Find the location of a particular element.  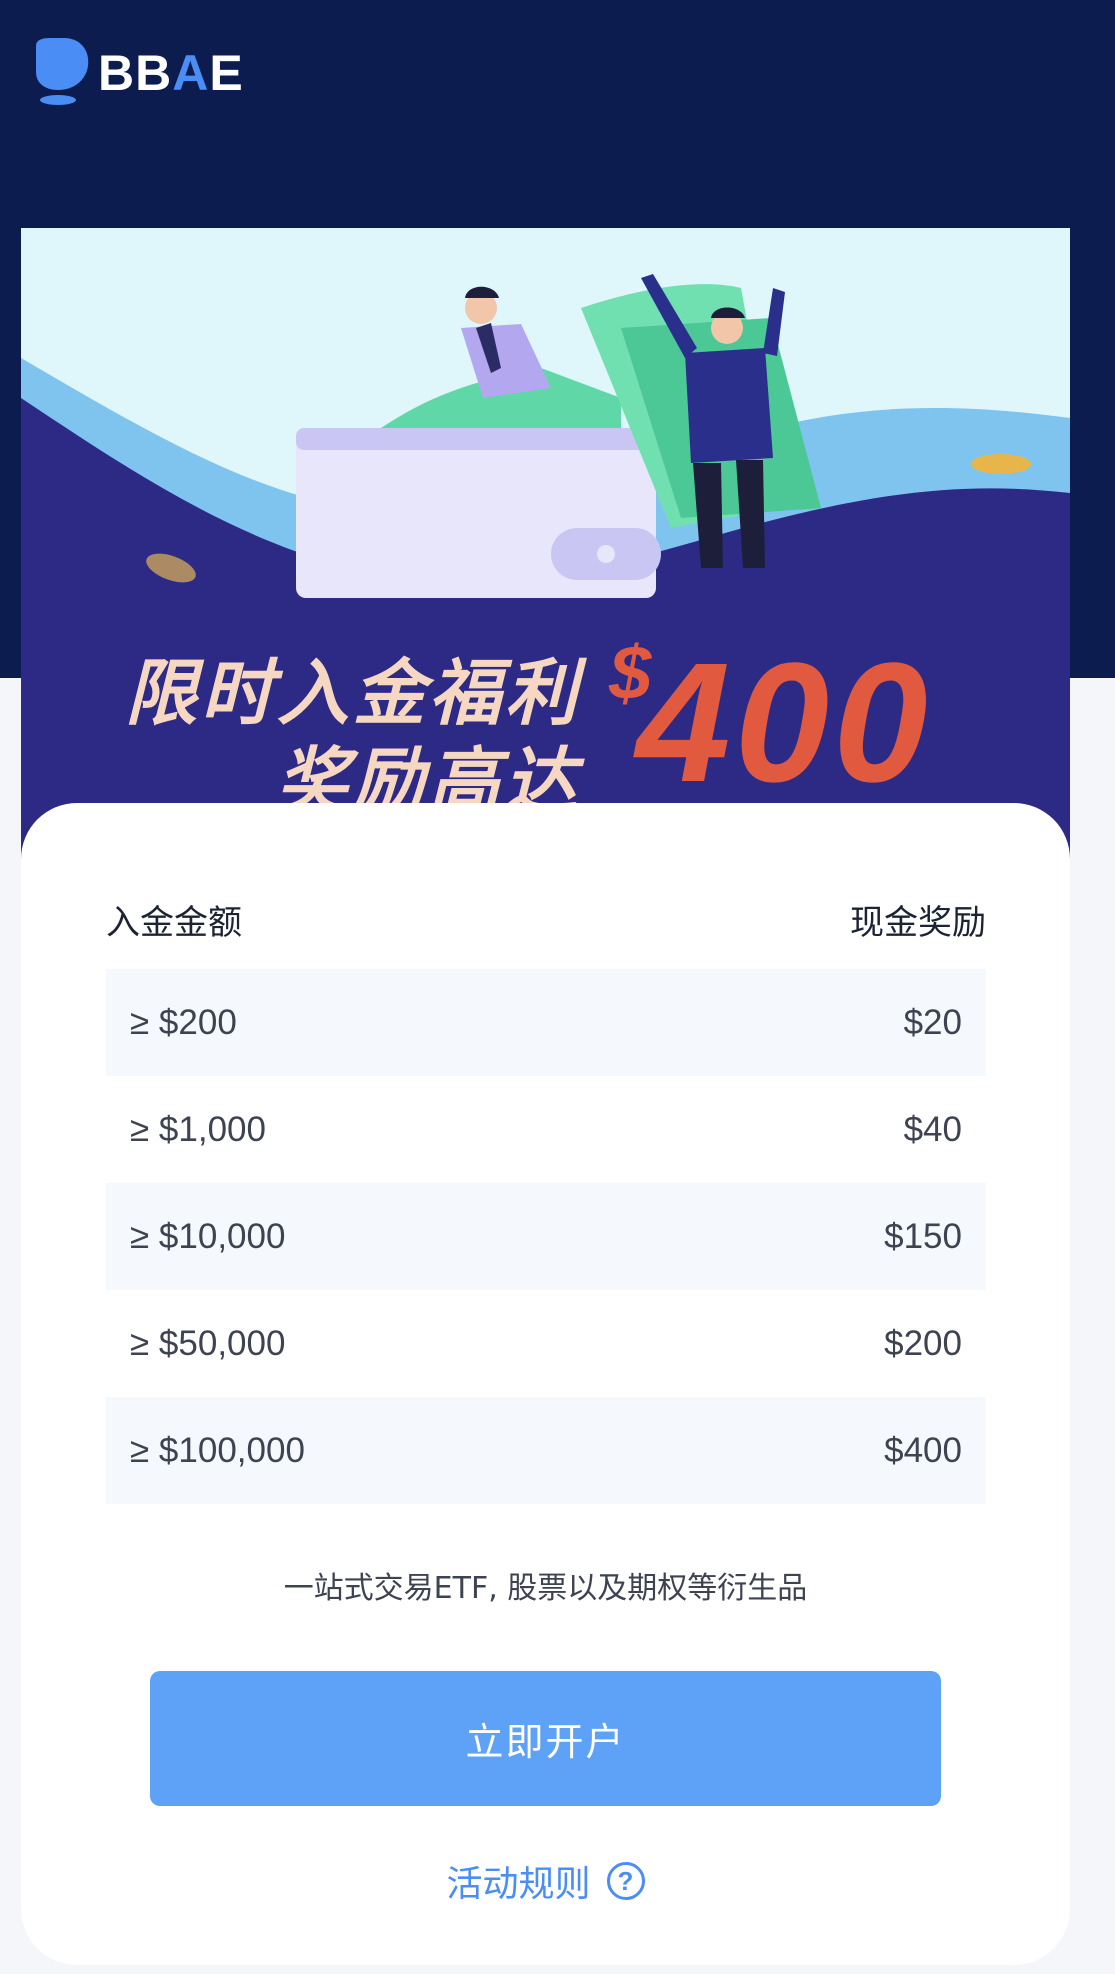

table-row: ≥ $100,000 $400 is located at coordinates (546, 1450).